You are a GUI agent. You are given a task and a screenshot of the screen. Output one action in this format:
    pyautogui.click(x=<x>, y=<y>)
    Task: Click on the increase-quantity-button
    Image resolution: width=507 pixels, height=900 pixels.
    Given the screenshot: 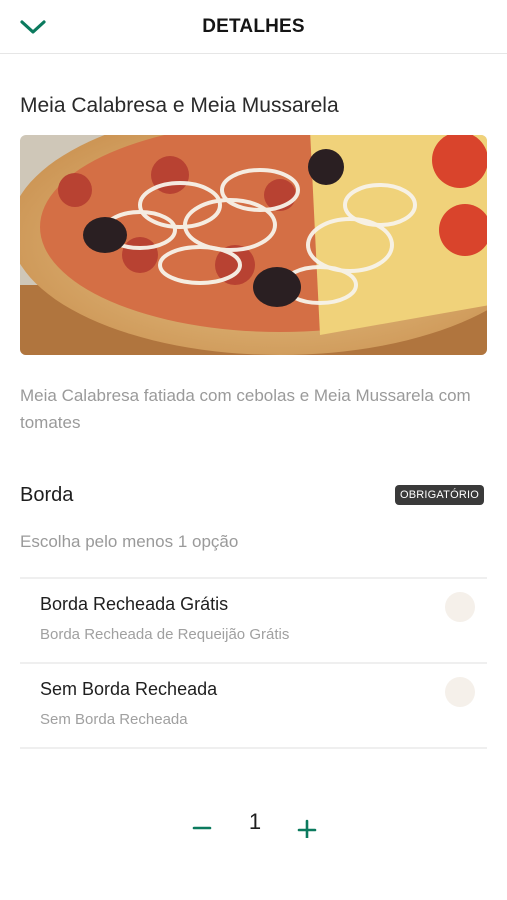 What is the action you would take?
    pyautogui.click(x=307, y=827)
    